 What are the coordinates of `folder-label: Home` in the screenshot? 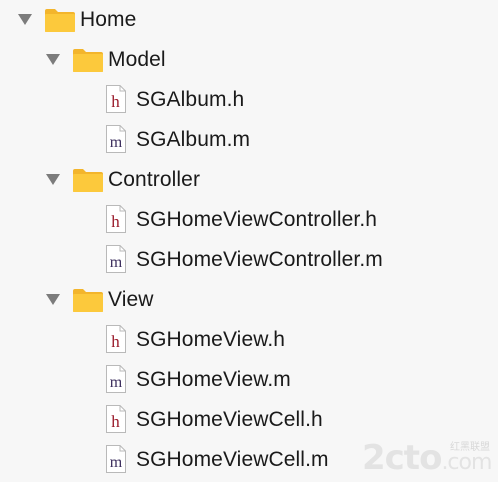 It's located at (108, 19).